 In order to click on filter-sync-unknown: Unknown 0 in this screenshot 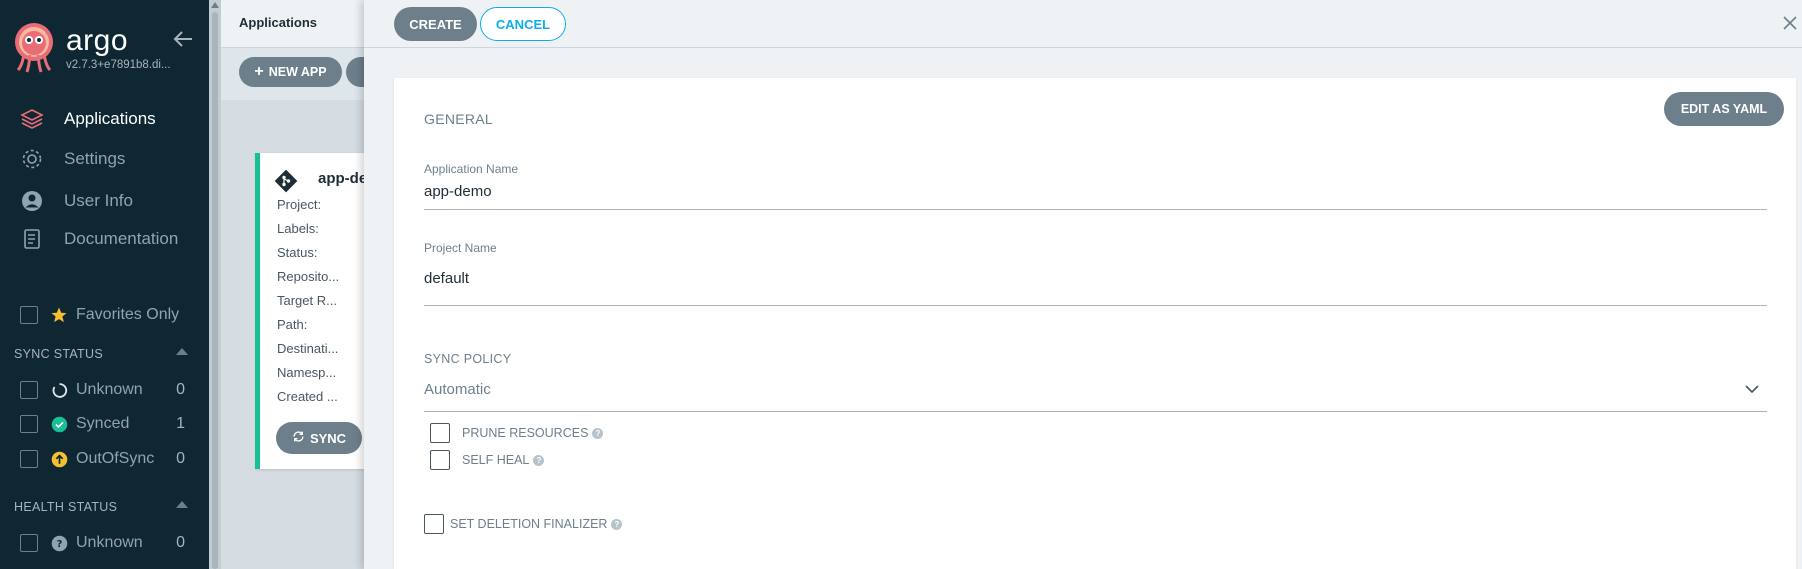, I will do `click(102, 390)`.